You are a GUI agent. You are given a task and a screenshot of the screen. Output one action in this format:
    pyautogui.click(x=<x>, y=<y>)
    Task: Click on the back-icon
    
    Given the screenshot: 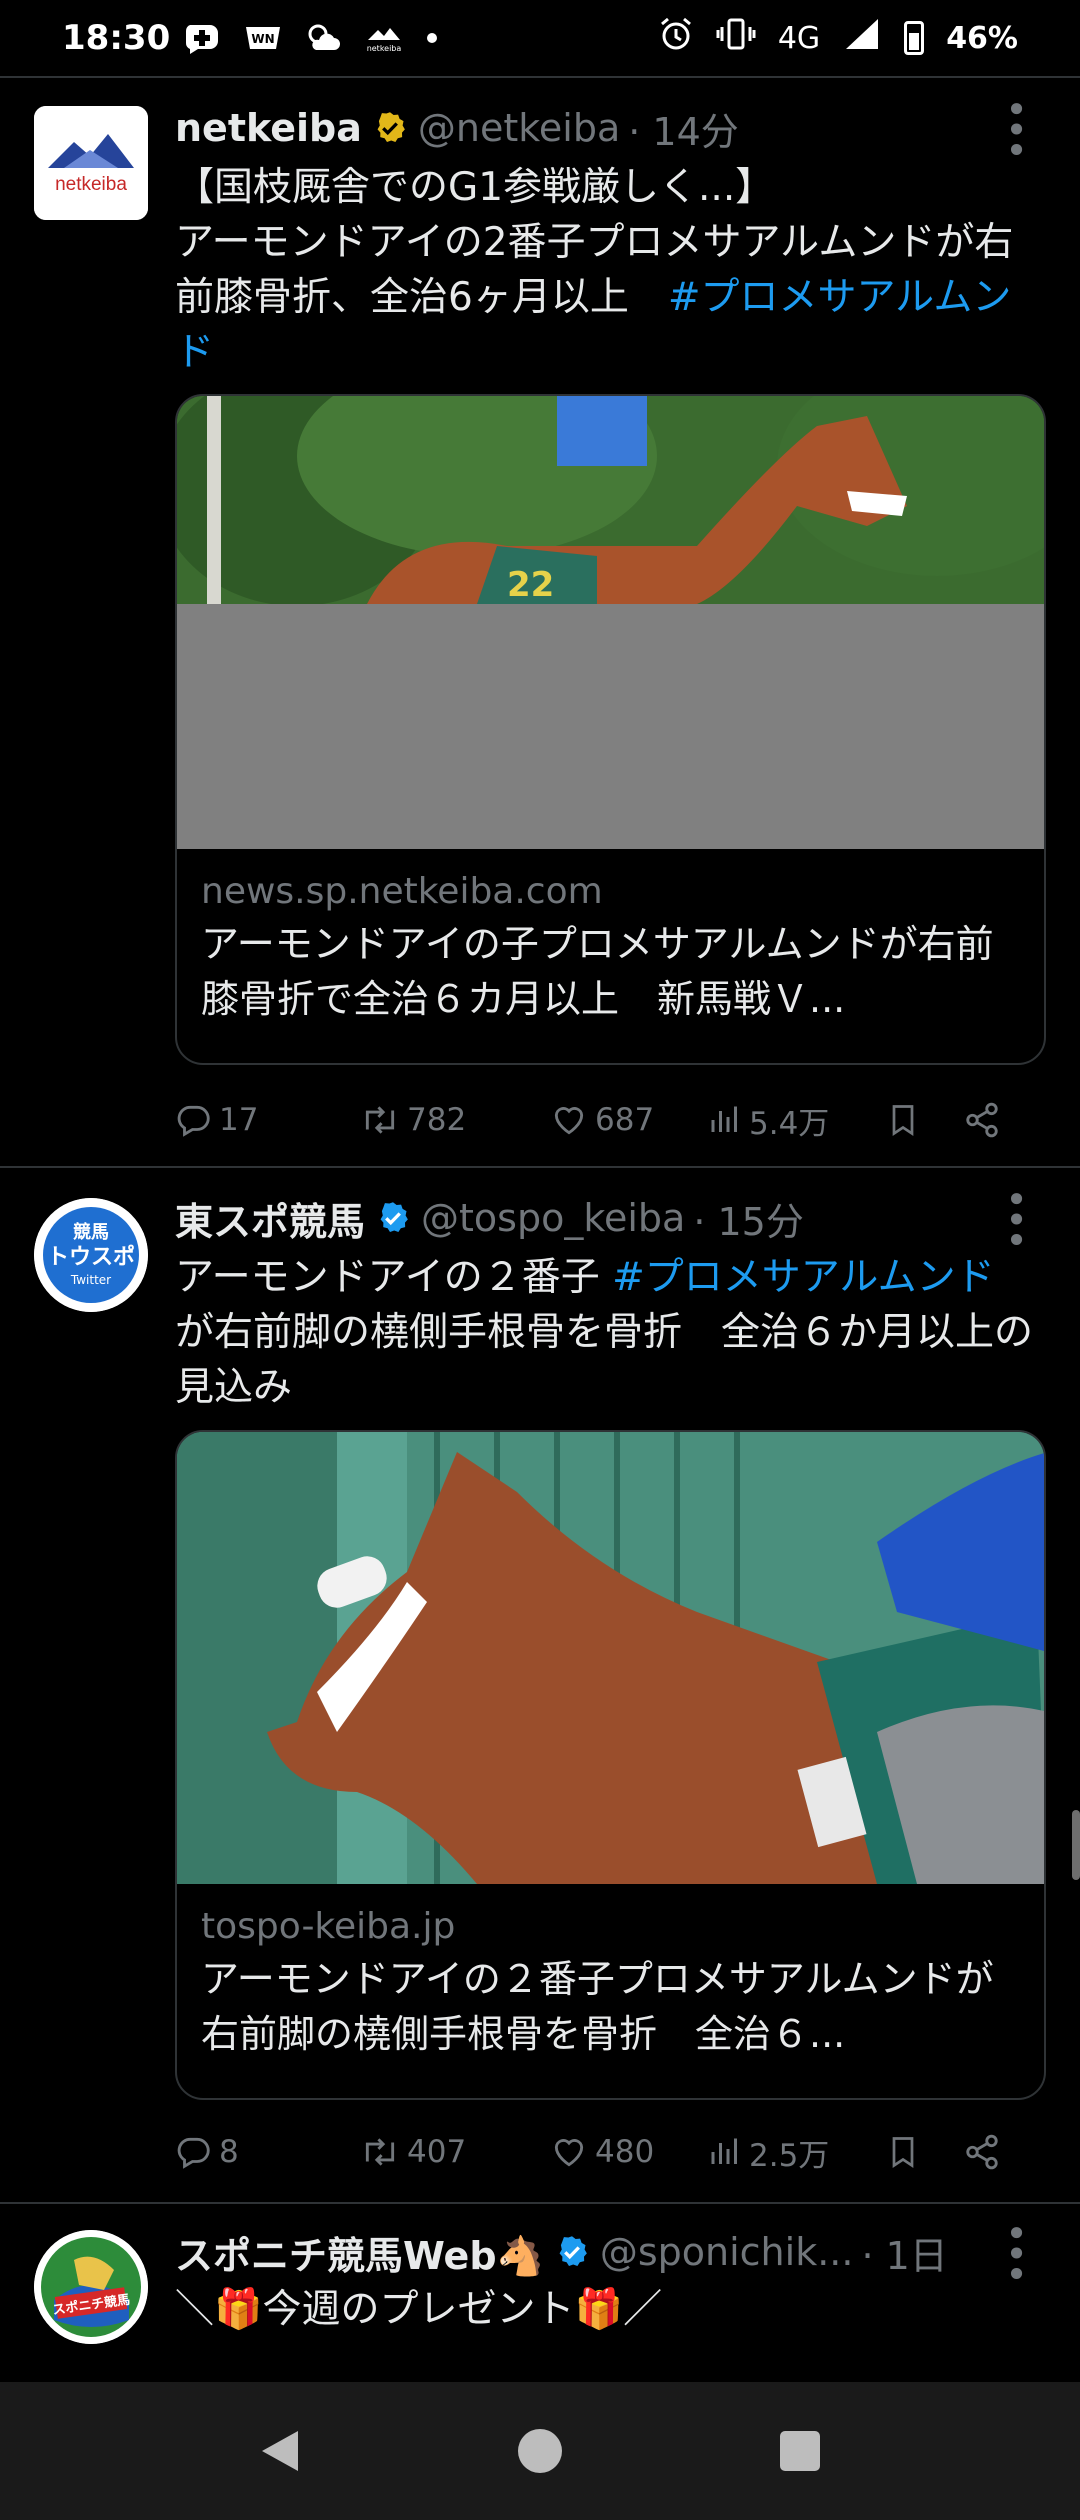 What is the action you would take?
    pyautogui.click(x=280, y=2451)
    